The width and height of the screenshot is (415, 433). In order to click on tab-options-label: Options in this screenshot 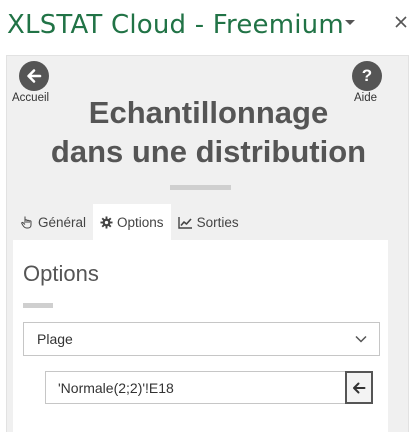, I will do `click(140, 222)`.